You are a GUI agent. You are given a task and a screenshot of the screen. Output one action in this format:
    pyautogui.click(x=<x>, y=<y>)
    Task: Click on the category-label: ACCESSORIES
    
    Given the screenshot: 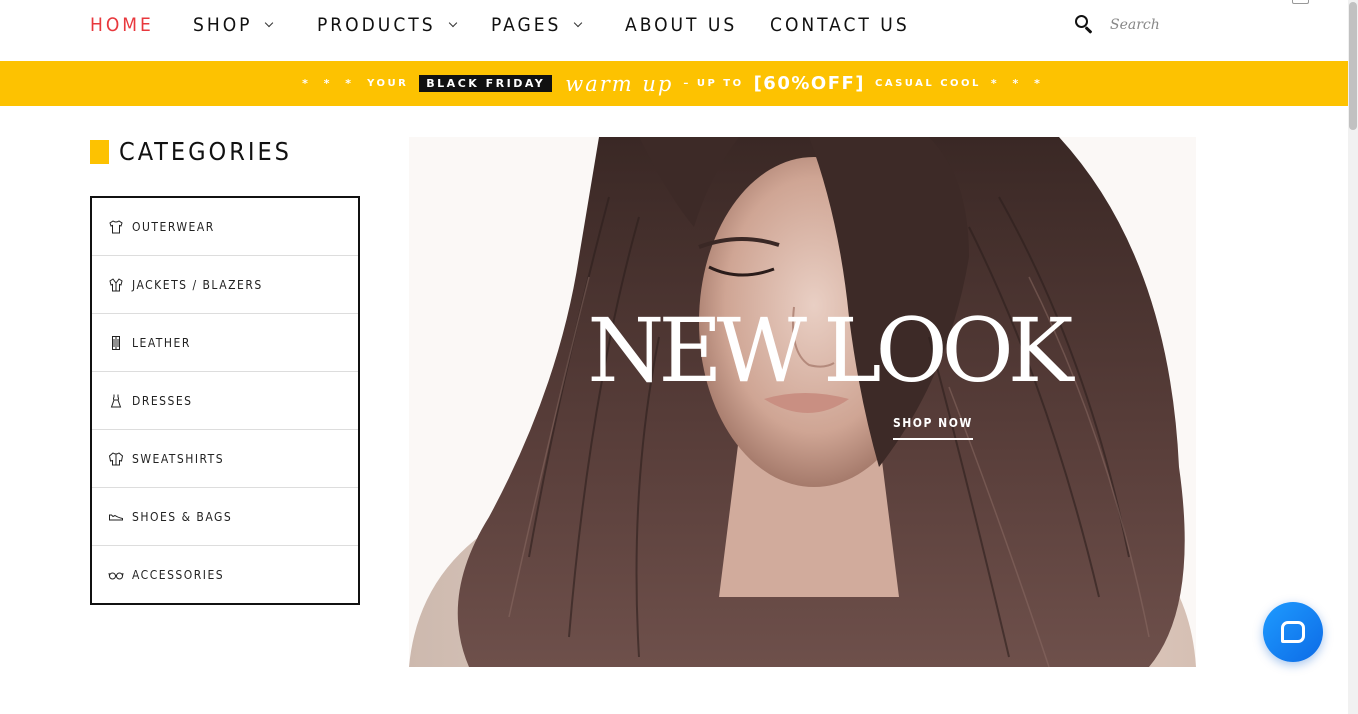 What is the action you would take?
    pyautogui.click(x=178, y=575)
    